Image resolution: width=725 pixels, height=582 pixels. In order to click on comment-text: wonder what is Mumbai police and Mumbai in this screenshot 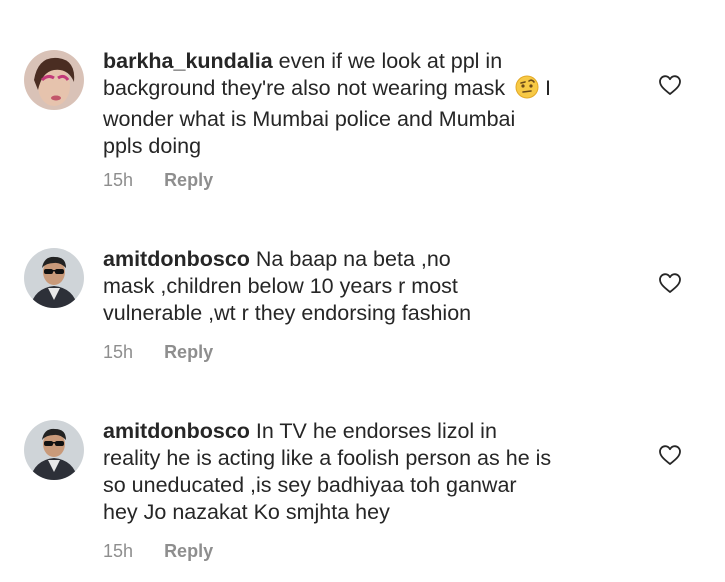, I will do `click(309, 119)`.